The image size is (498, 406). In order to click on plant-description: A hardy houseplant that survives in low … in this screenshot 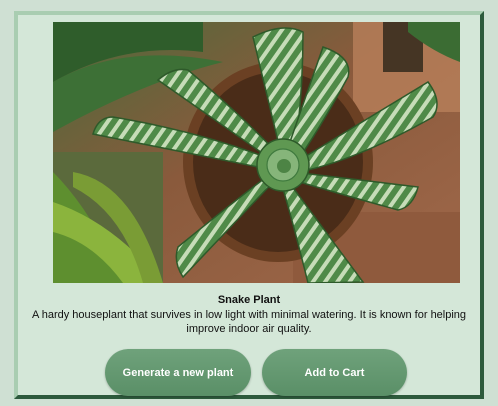, I will do `click(249, 322)`.